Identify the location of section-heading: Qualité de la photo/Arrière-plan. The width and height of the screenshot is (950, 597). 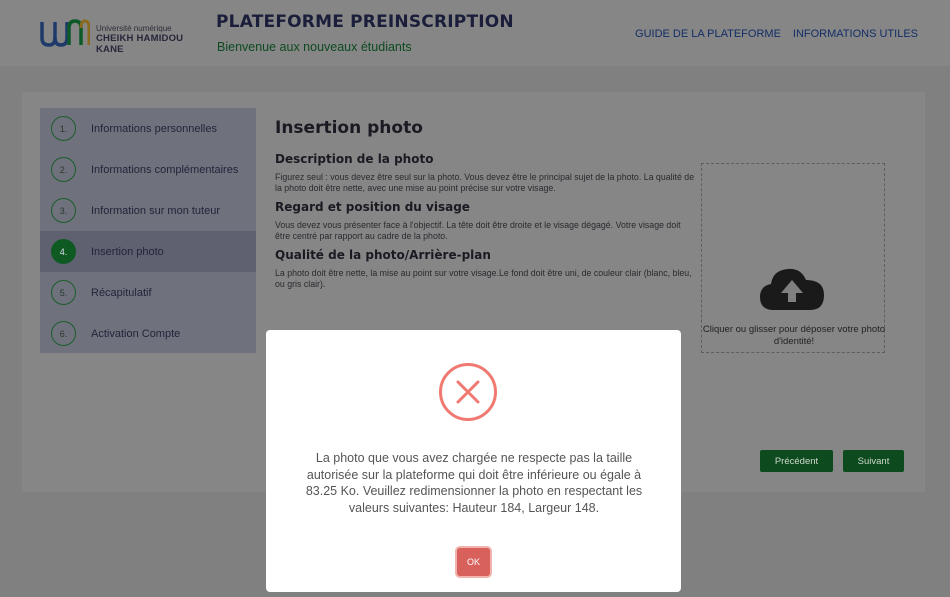
(383, 255).